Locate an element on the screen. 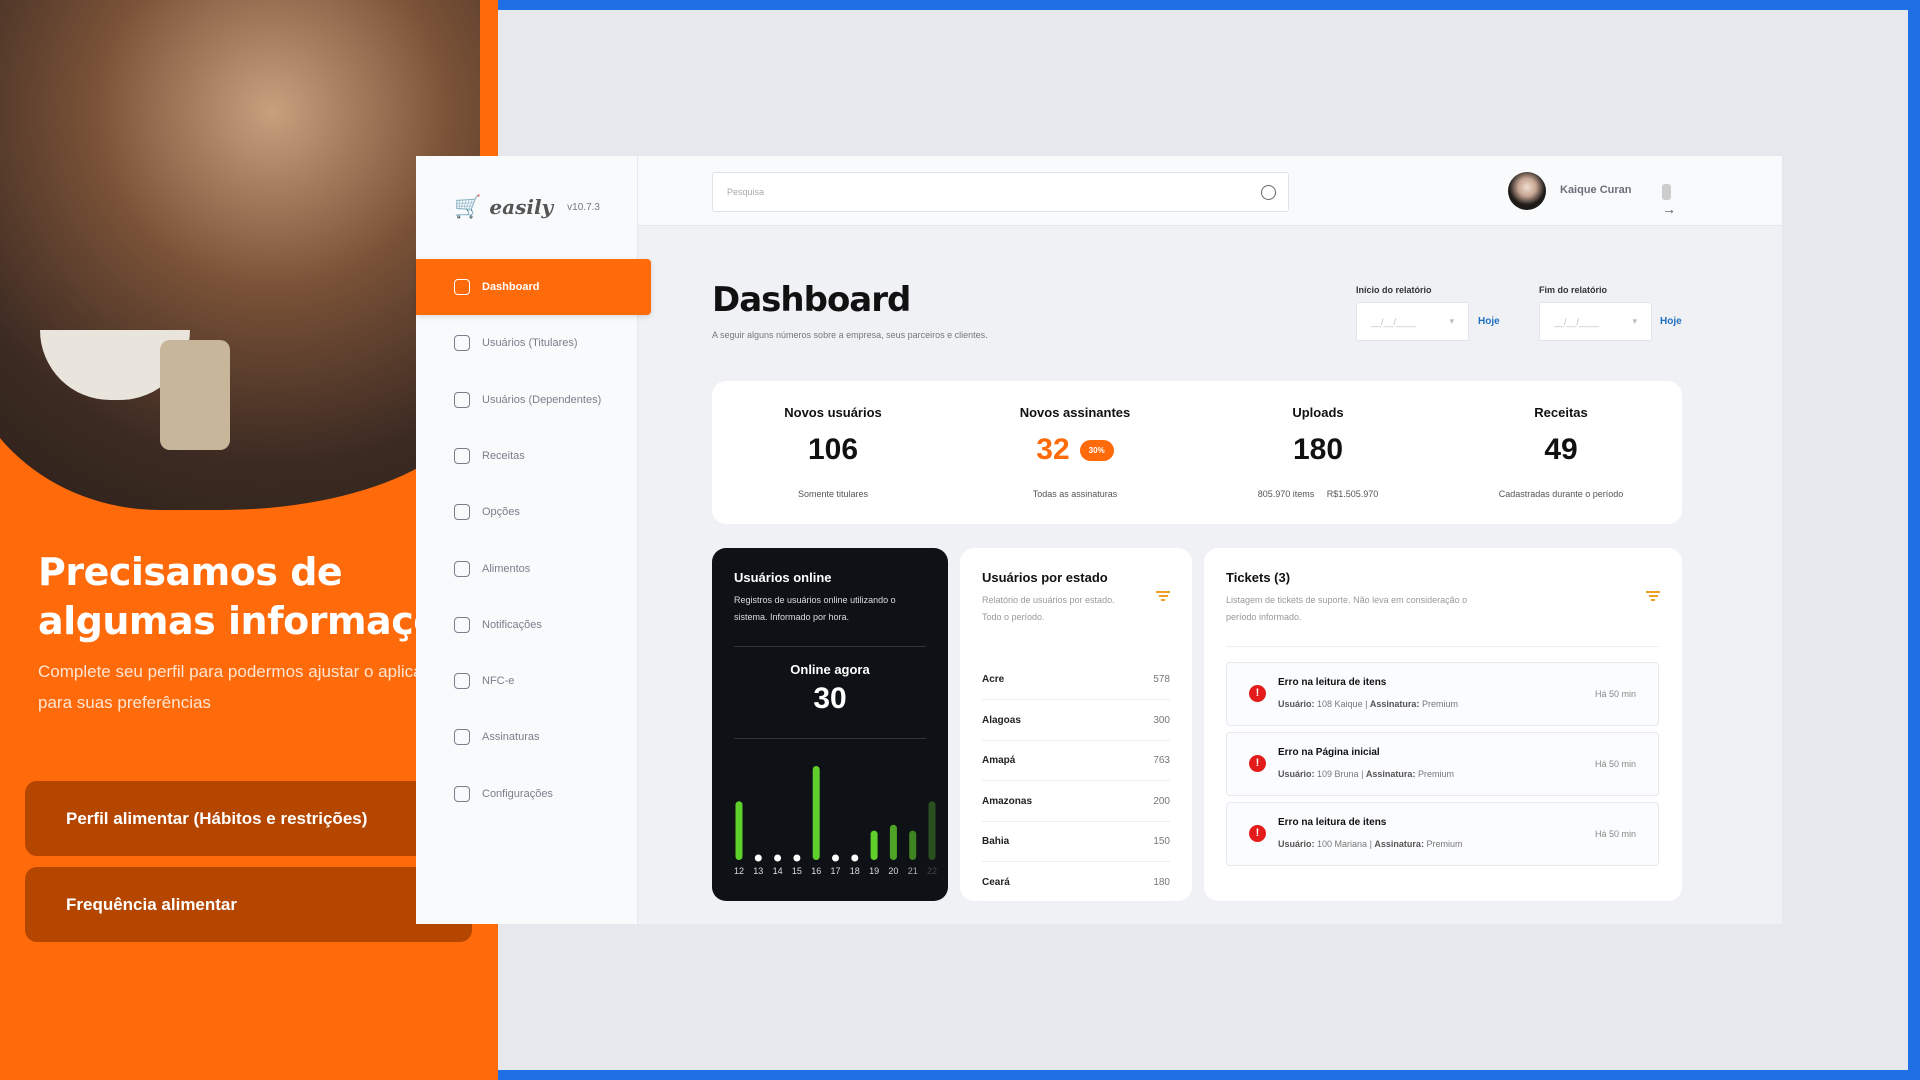 The height and width of the screenshot is (1080, 1920). start-date-label: Início do relatório is located at coordinates (1394, 290).